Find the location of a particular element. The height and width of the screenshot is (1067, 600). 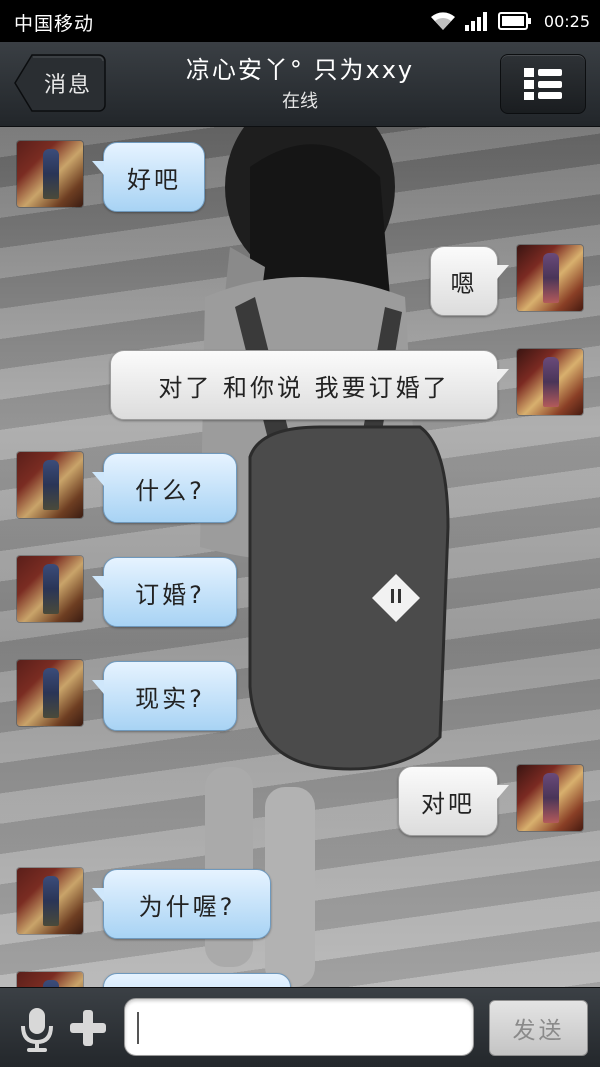

menu-list-icon is located at coordinates (543, 84).